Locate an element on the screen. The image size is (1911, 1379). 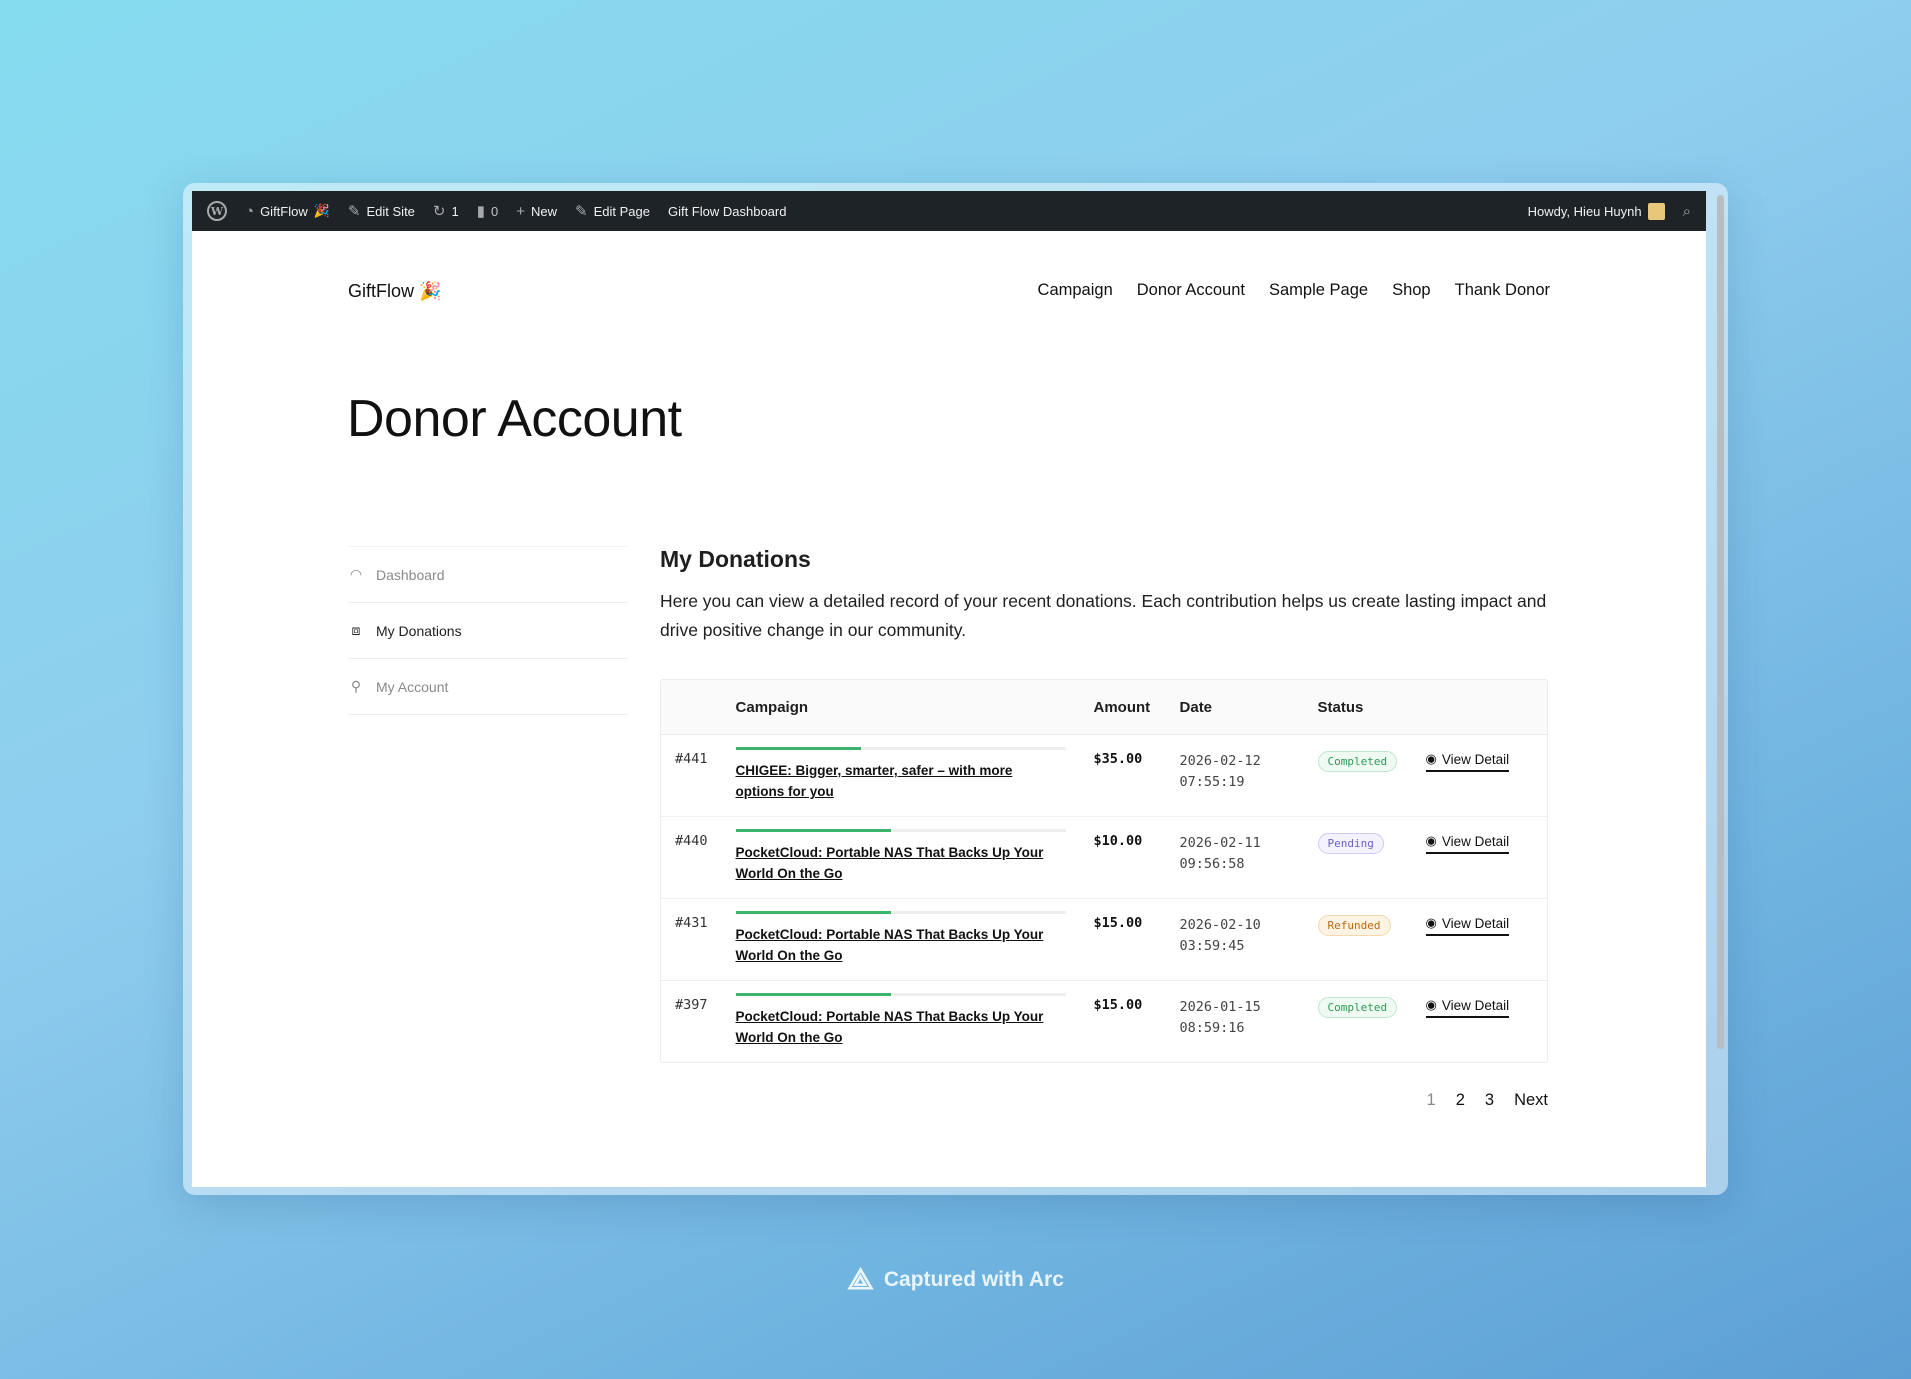
donation-id: #440 is located at coordinates (691, 841).